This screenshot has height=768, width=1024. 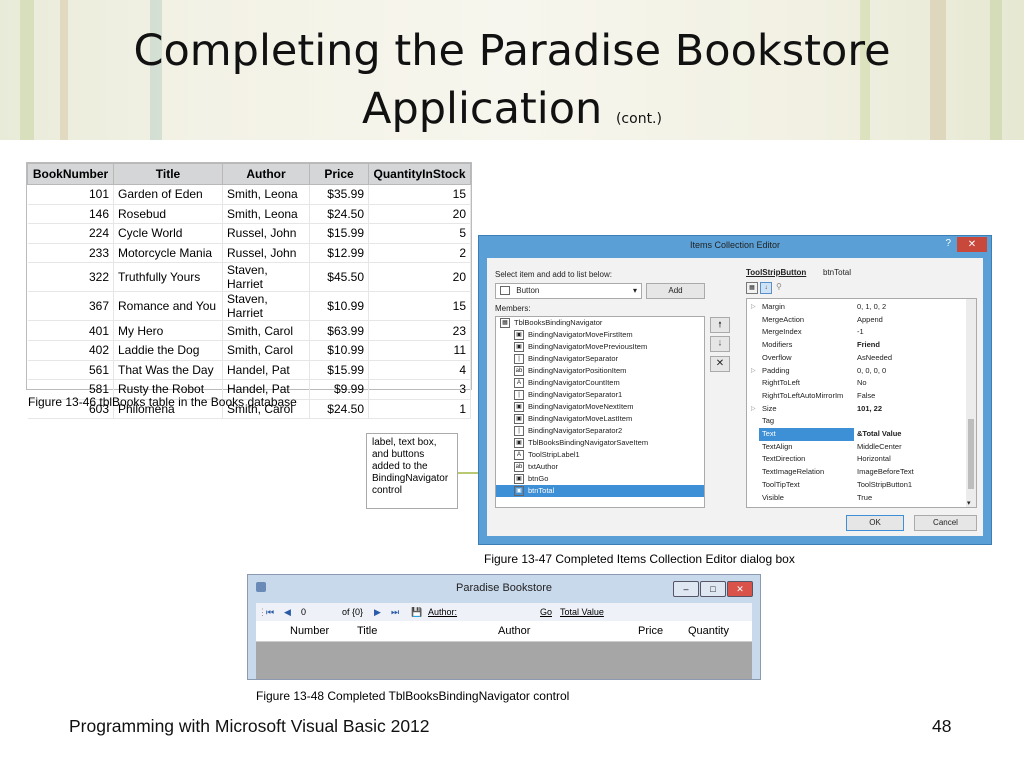 What do you see at coordinates (546, 612) in the screenshot?
I see `go-button: Go` at bounding box center [546, 612].